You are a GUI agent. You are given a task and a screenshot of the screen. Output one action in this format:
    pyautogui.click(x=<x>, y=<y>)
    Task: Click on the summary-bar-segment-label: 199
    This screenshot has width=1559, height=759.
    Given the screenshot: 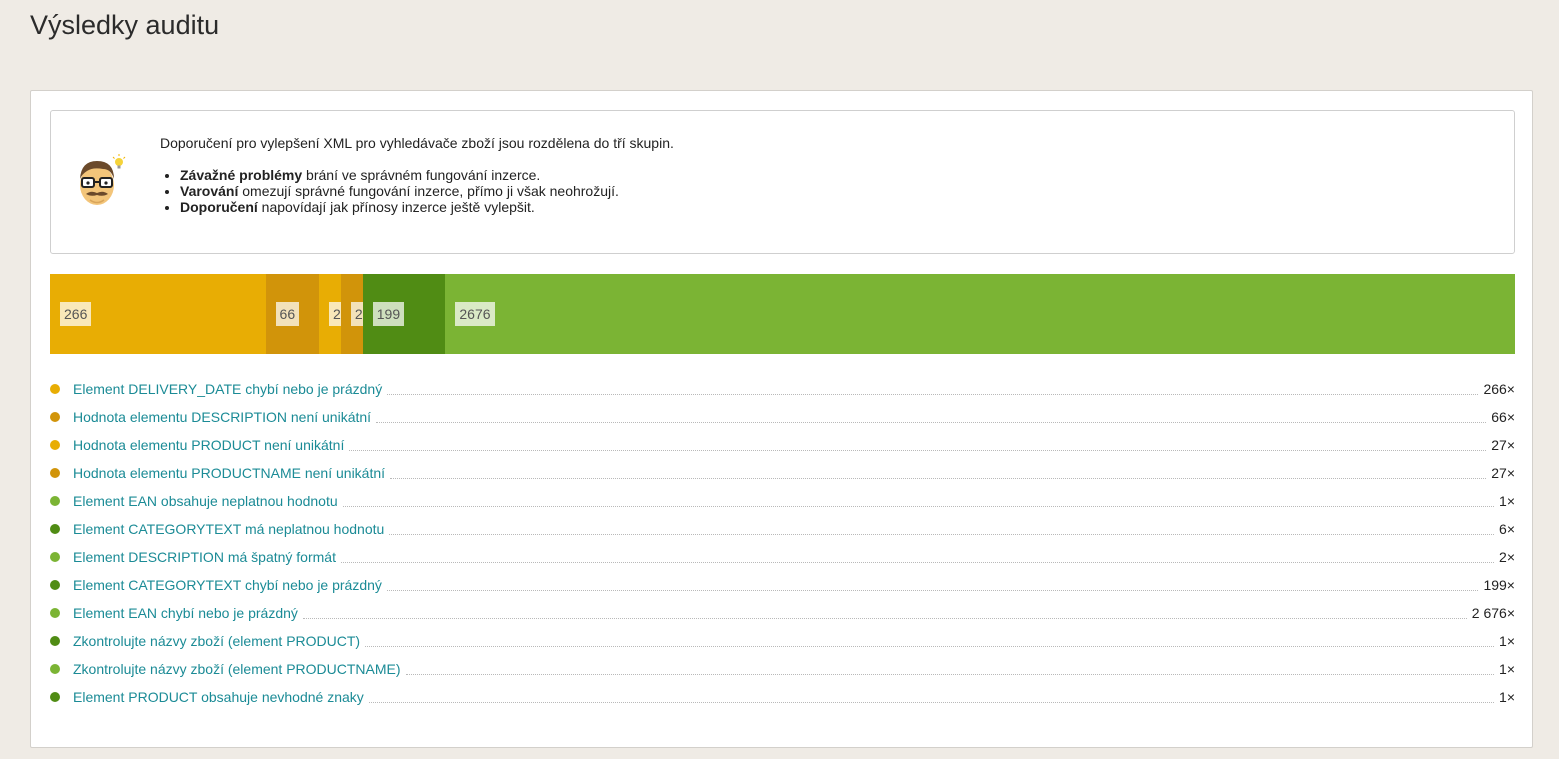 What is the action you would take?
    pyautogui.click(x=388, y=314)
    